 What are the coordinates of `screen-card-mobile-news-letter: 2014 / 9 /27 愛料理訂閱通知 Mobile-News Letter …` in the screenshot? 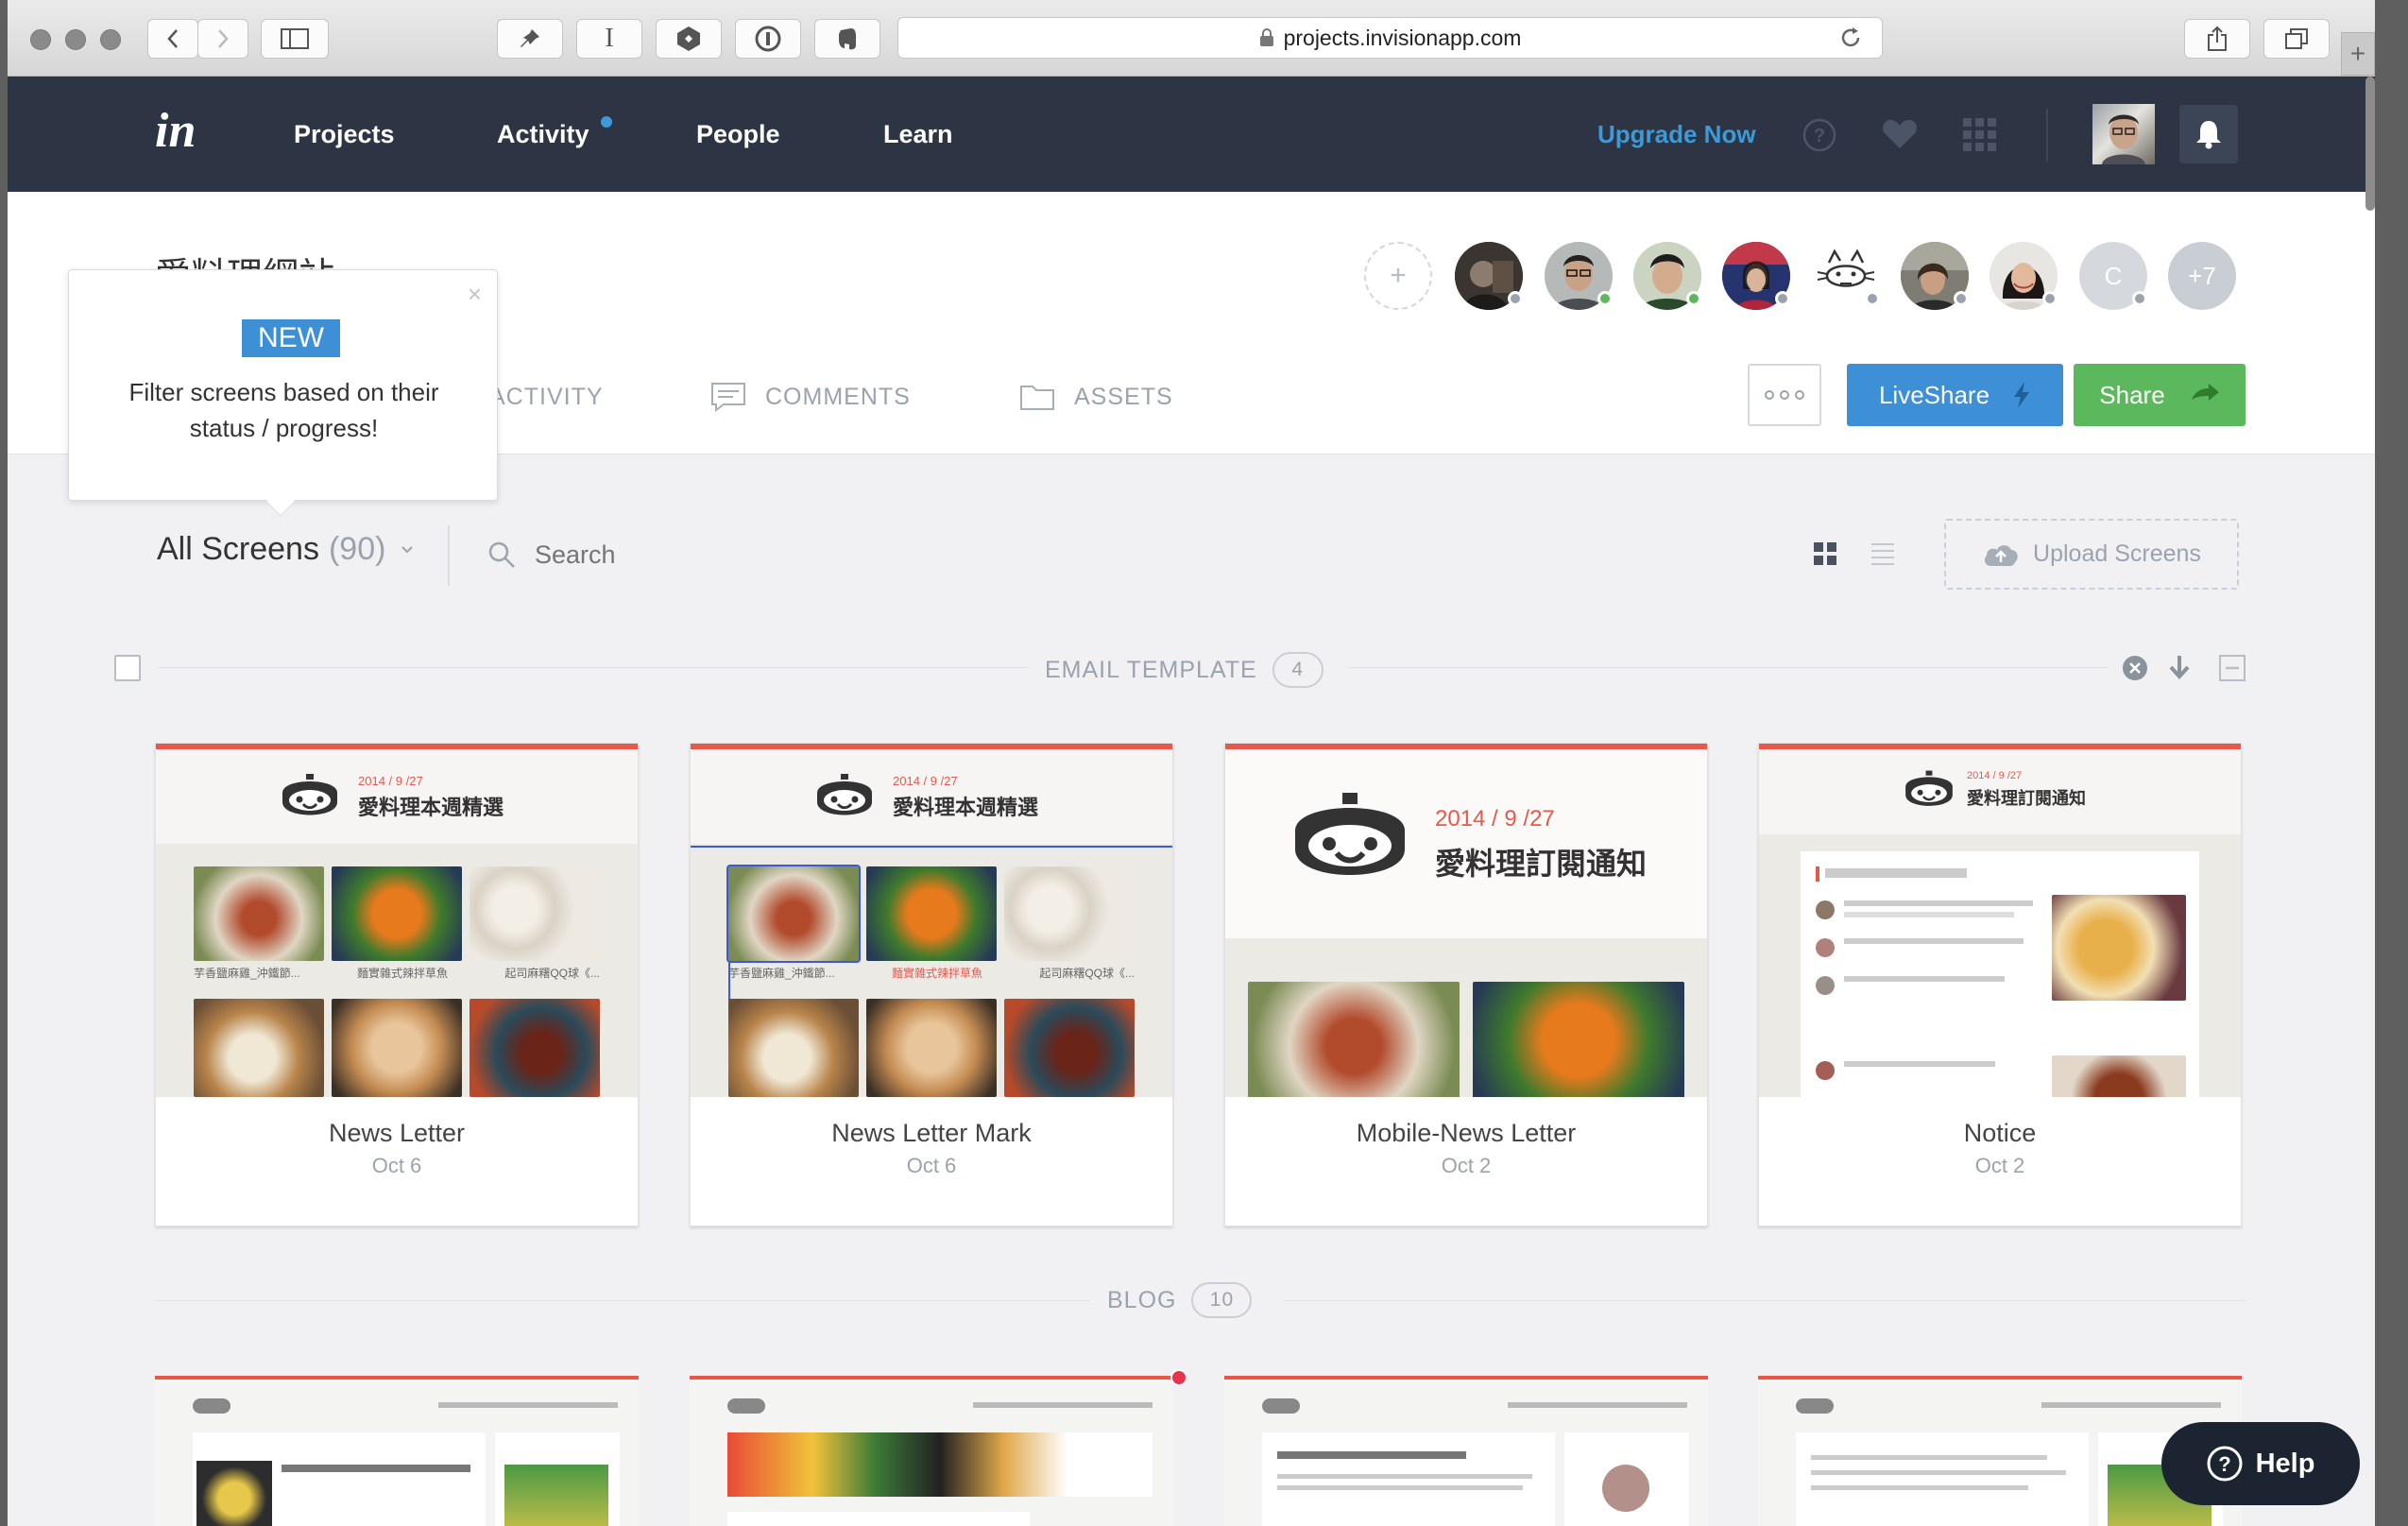 It's located at (1466, 984).